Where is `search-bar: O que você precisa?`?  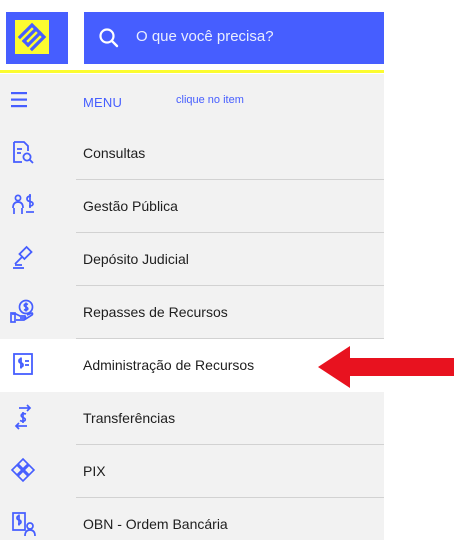
search-bar: O que você precisa? is located at coordinates (234, 38).